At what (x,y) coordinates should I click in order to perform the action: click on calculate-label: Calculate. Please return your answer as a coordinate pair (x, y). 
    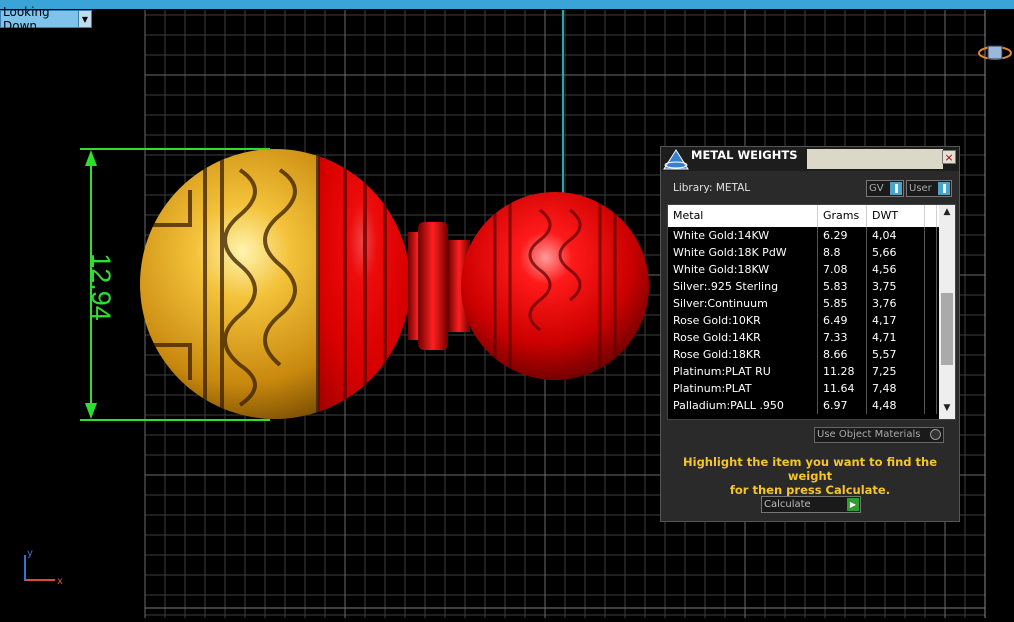
    Looking at the image, I should click on (787, 504).